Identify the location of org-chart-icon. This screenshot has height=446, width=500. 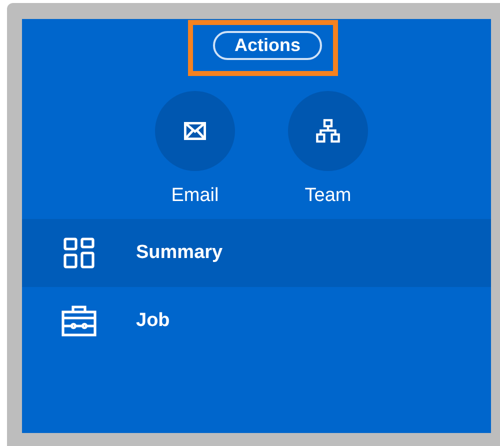
(328, 131).